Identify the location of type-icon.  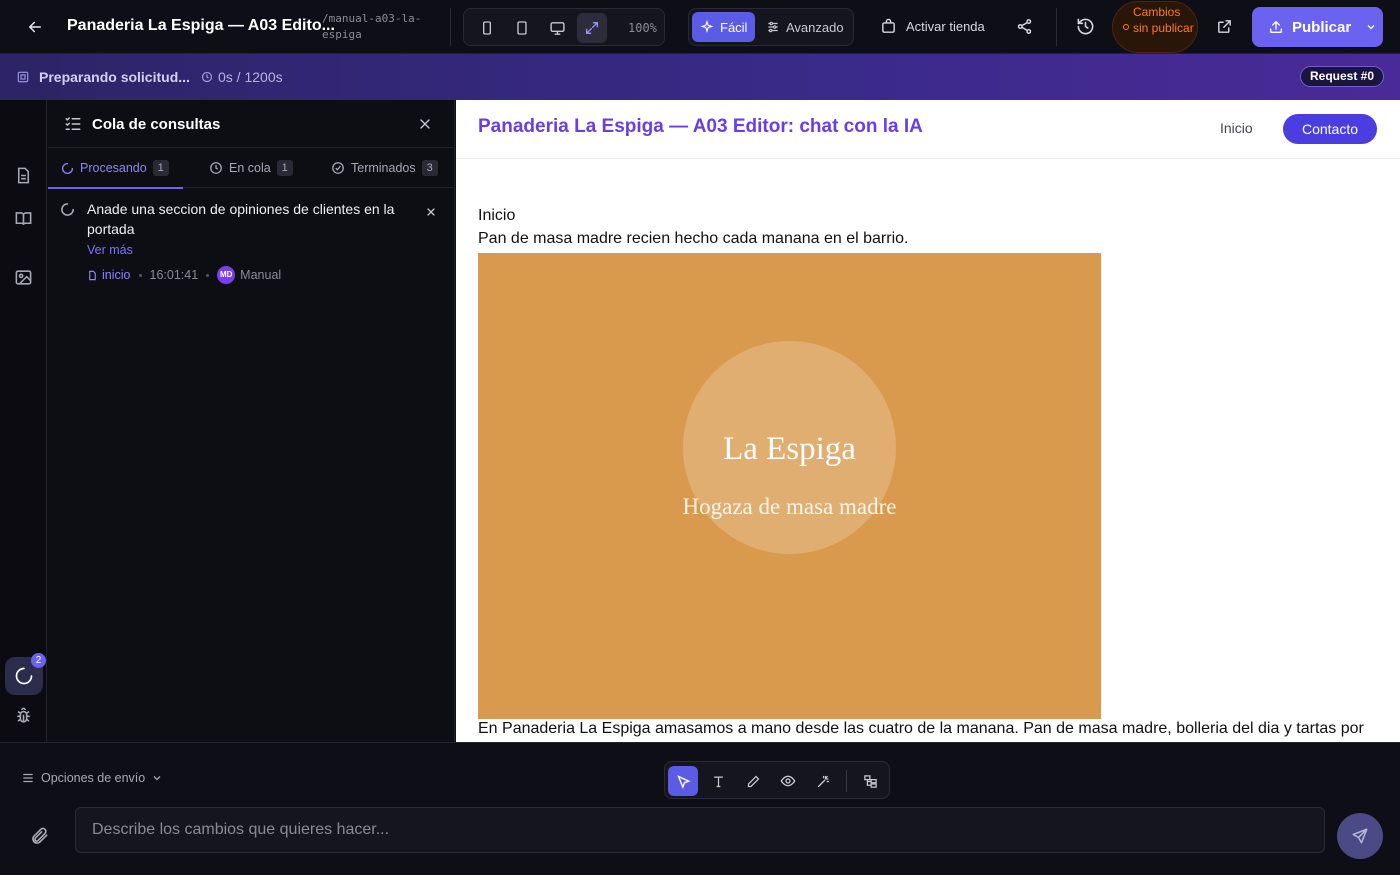
(718, 781).